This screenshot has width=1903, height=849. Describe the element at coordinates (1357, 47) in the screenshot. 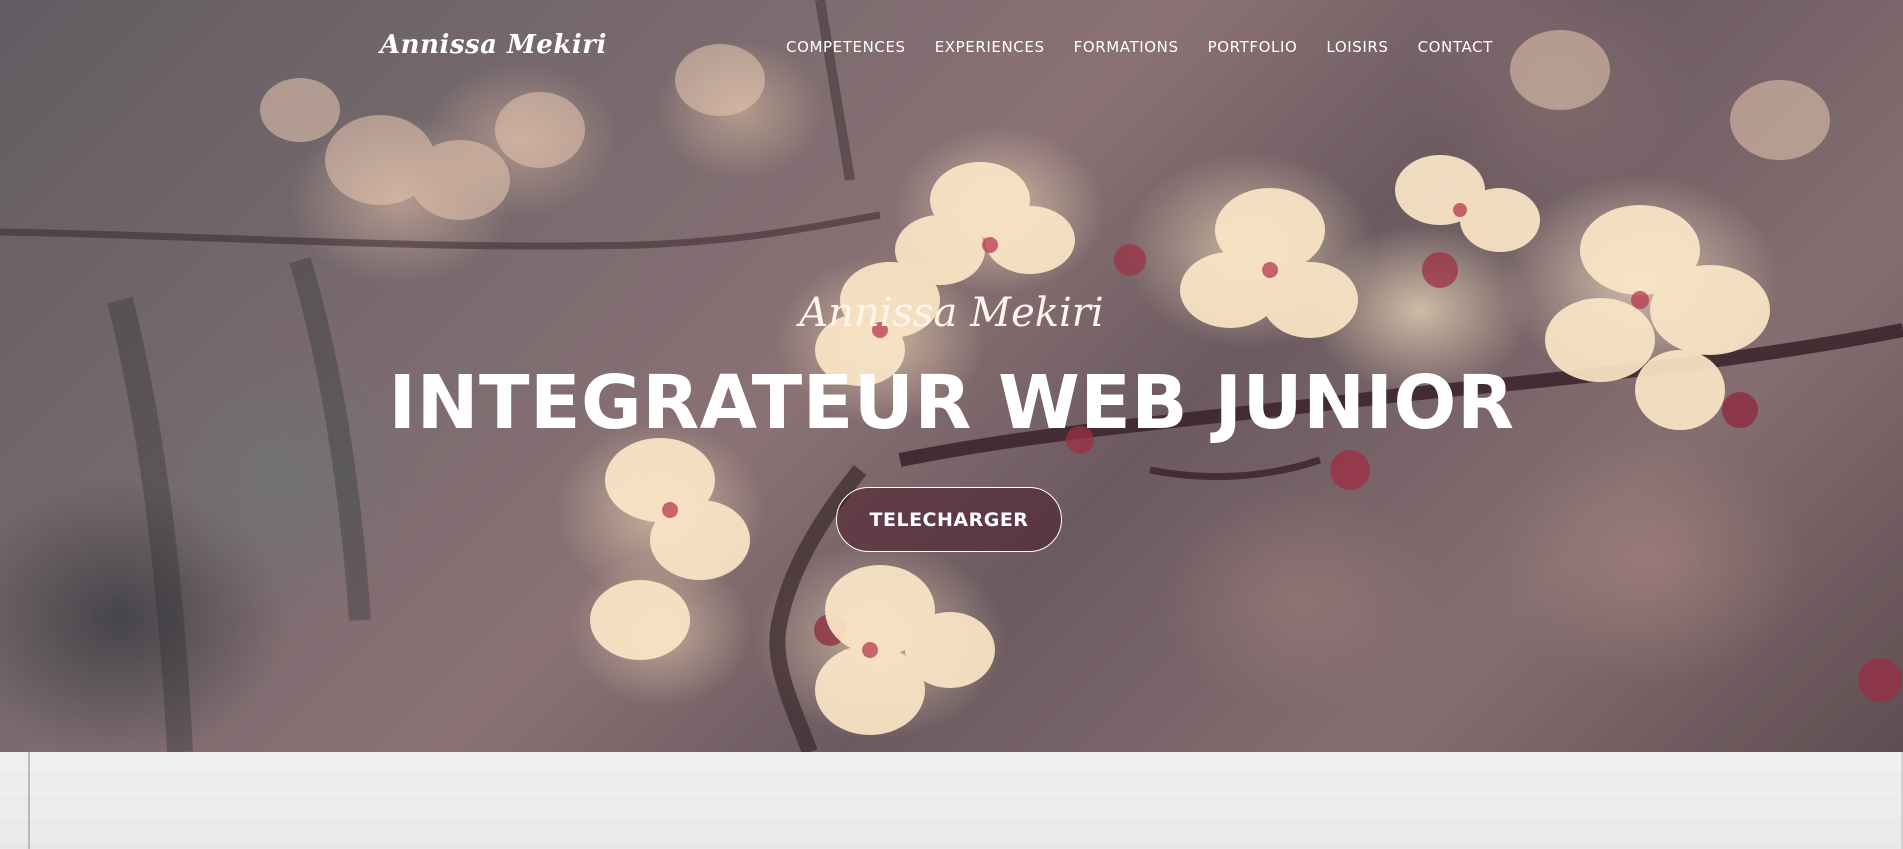

I see `nav-item-loisirs: LOISIRS` at that location.